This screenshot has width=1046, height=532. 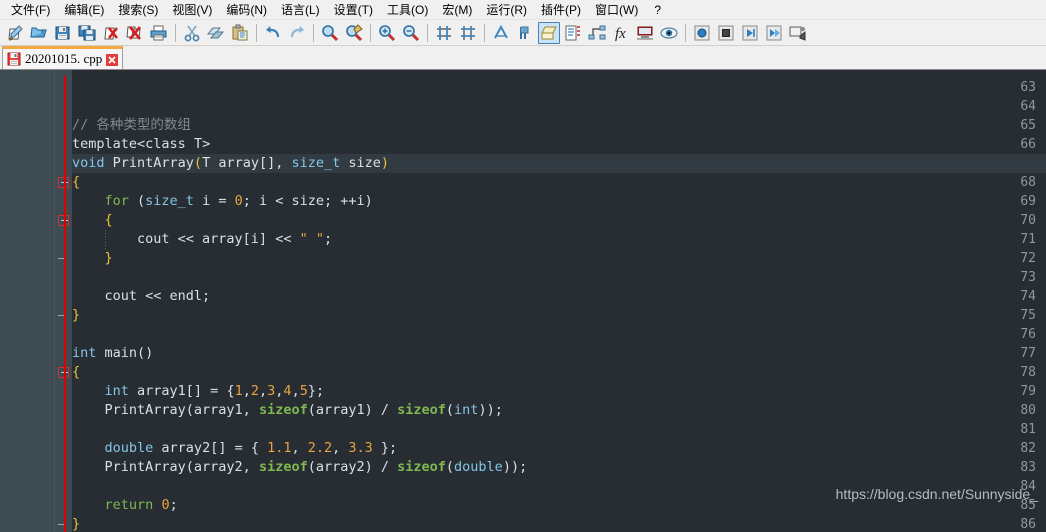 What do you see at coordinates (131, 125) in the screenshot?
I see `code-line: // 各种类型的数组` at bounding box center [131, 125].